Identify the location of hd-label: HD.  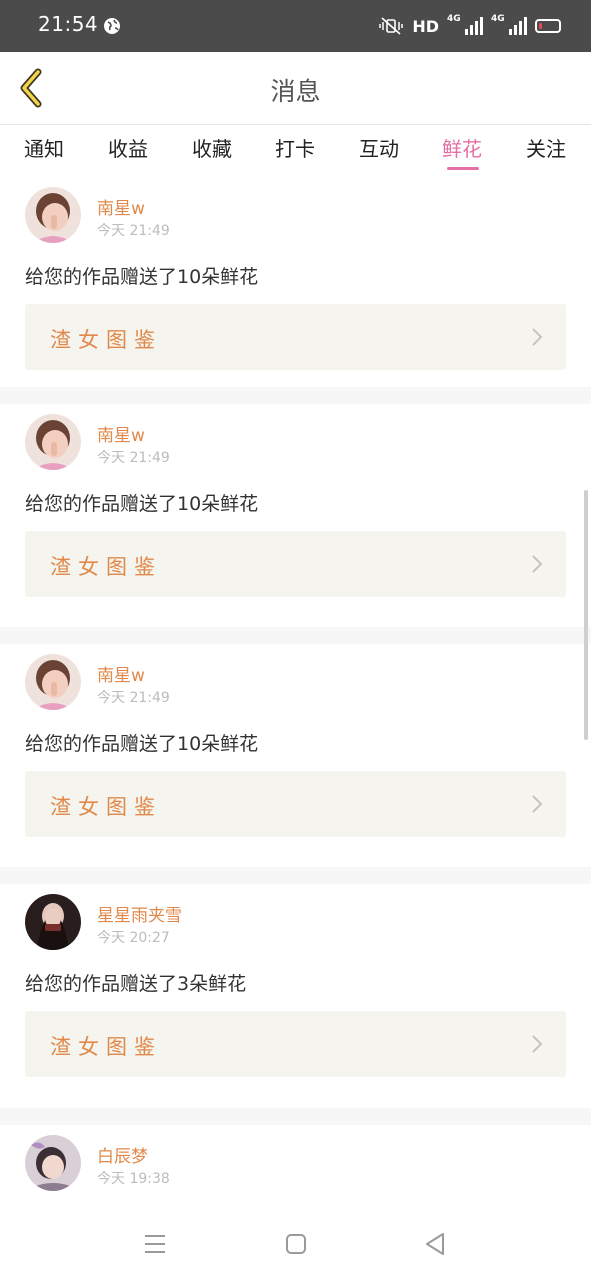
(425, 26).